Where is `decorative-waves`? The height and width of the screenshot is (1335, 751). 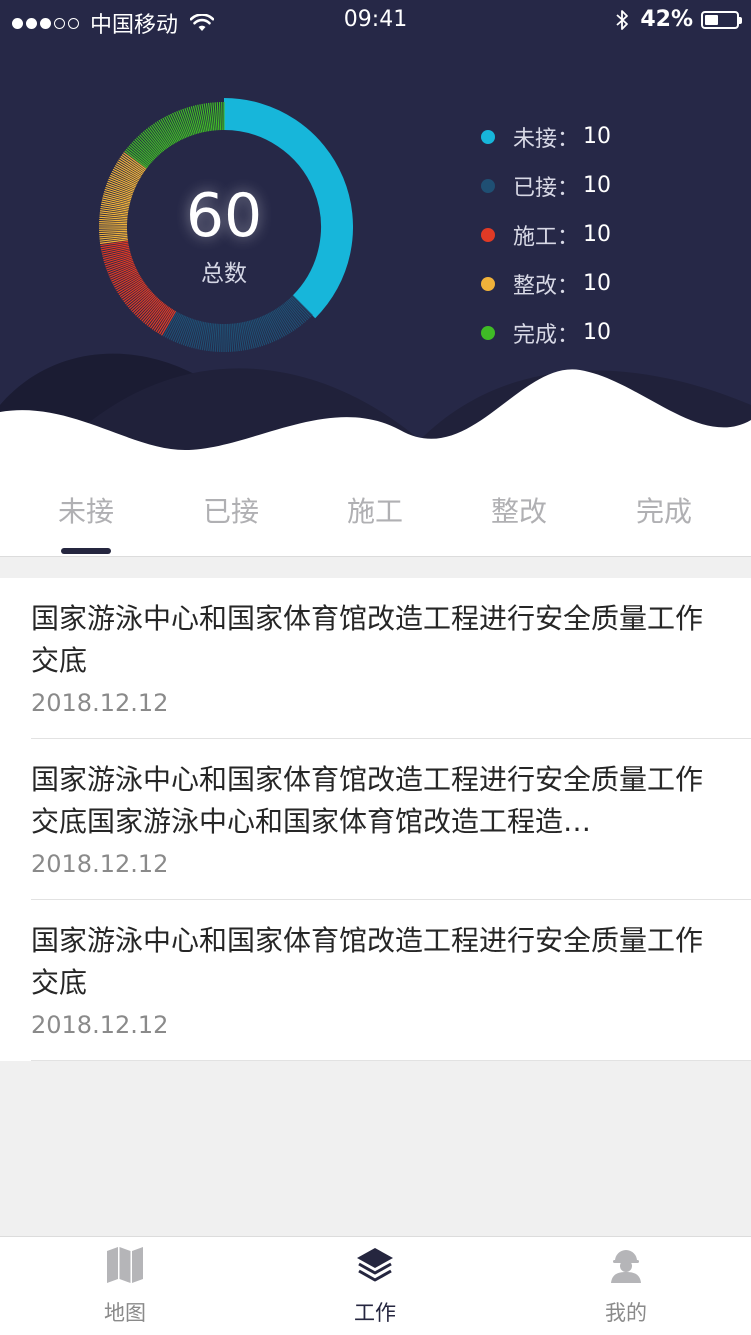 decorative-waves is located at coordinates (375, 400).